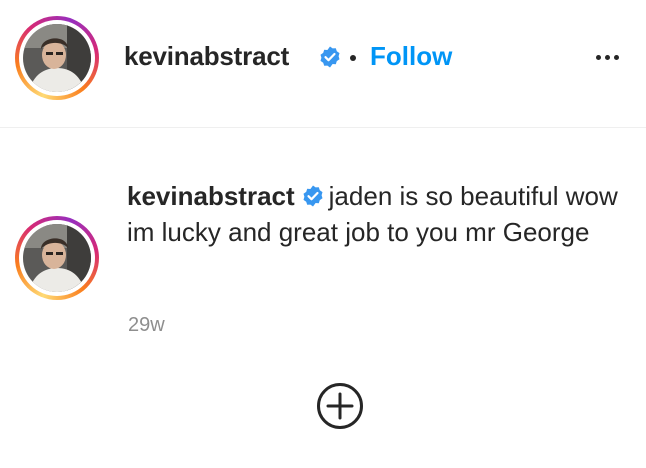 Image resolution: width=646 pixels, height=468 pixels. Describe the element at coordinates (146, 325) in the screenshot. I see `comment-timestamp: 29w` at that location.